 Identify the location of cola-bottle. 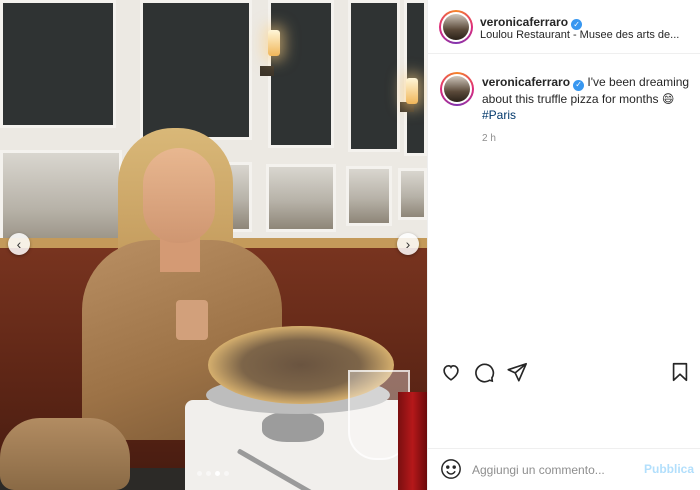
(412, 441).